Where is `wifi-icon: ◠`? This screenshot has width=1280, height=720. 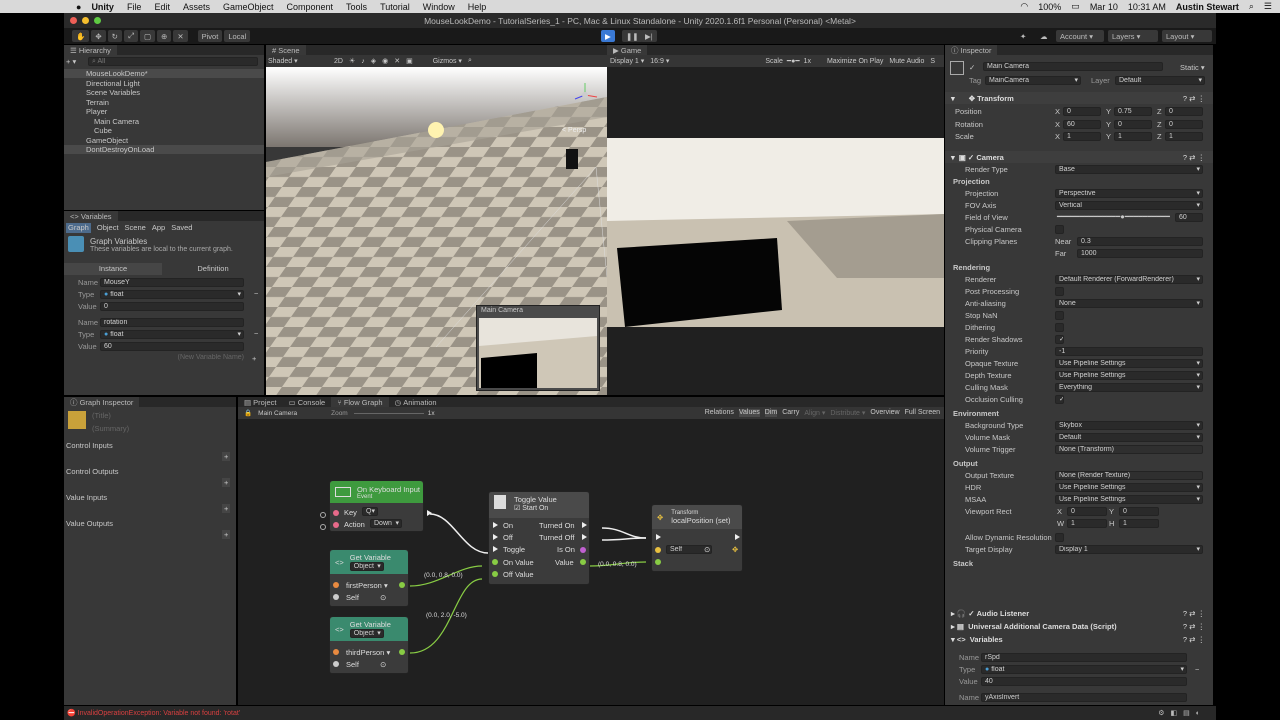 wifi-icon: ◠ is located at coordinates (1024, 6).